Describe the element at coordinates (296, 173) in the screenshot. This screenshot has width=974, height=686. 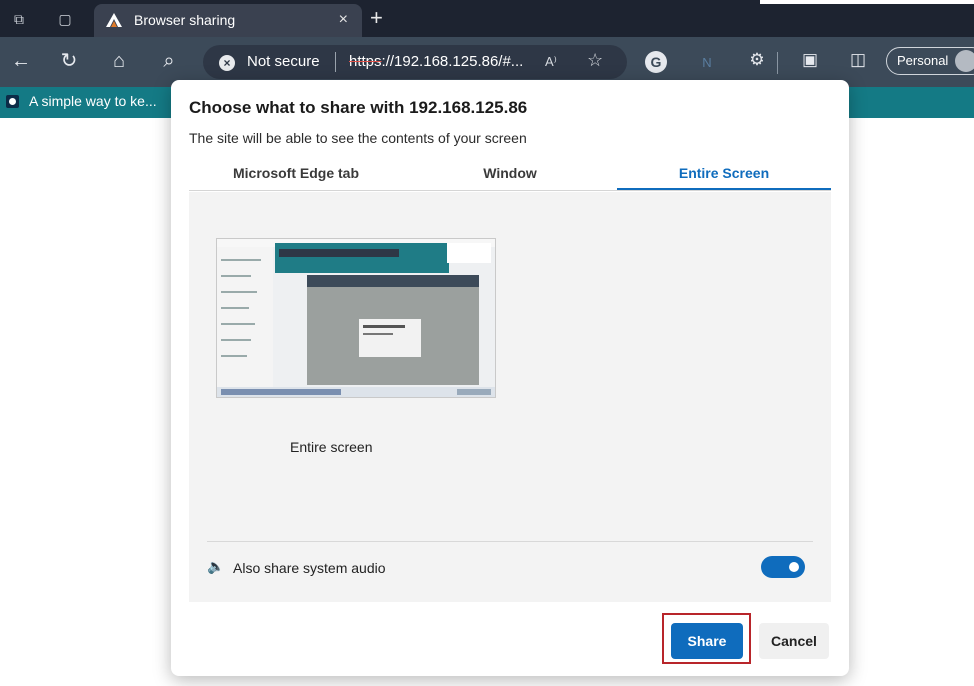
I see `tab-microsoft-edge-tab: Microsoft Edge tab` at that location.